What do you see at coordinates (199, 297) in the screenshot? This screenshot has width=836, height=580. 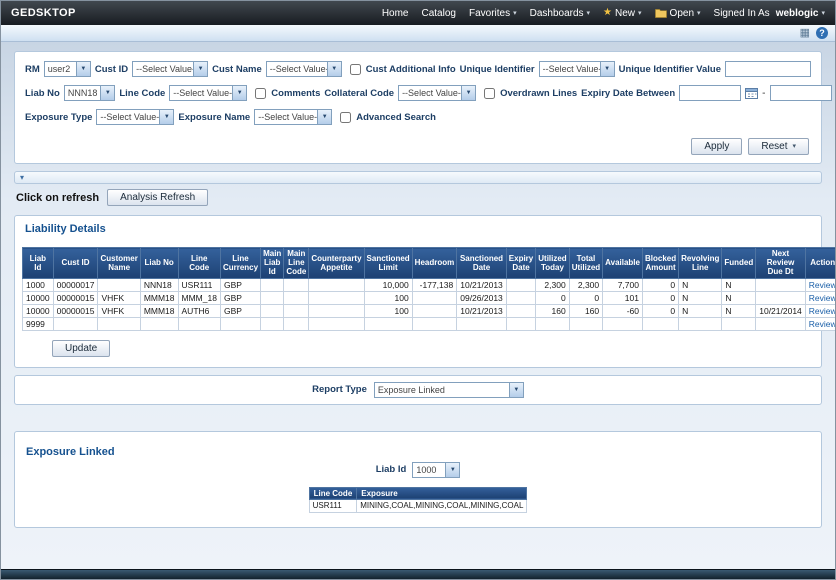 I see `table-cell: MMM_18` at bounding box center [199, 297].